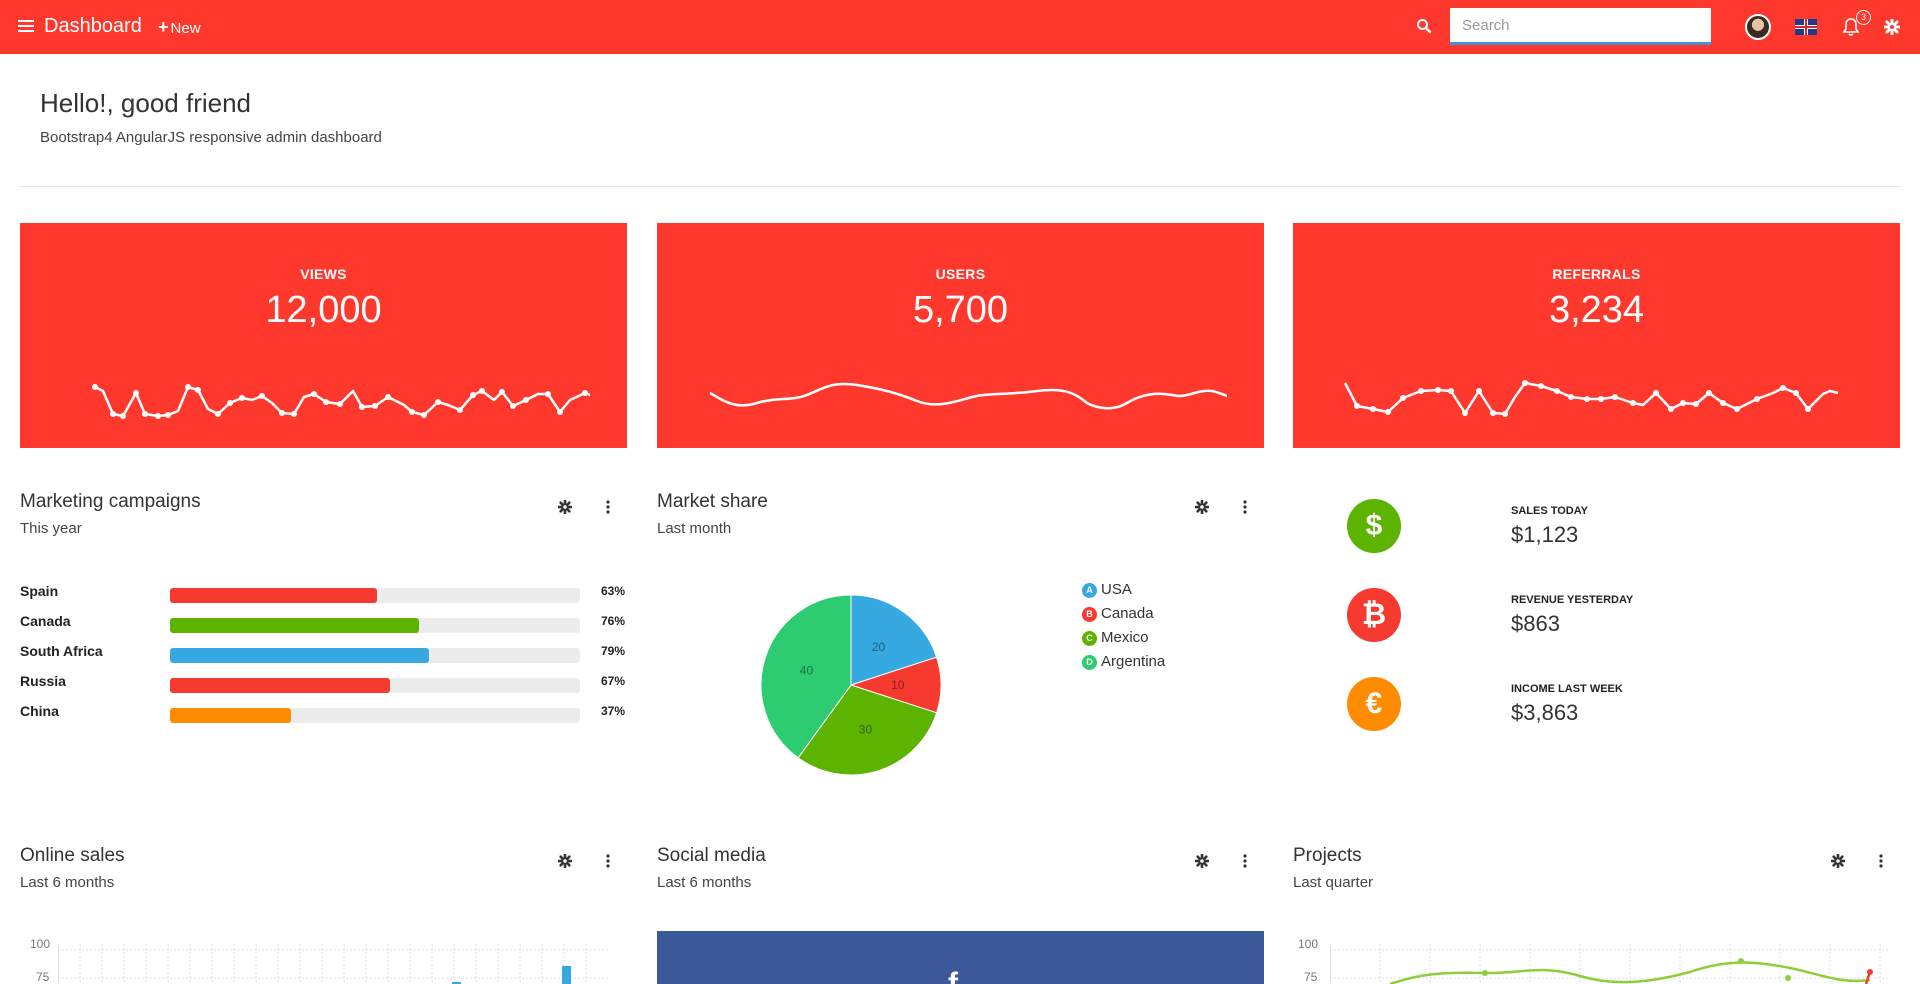 The height and width of the screenshot is (984, 1920). Describe the element at coordinates (968, 396) in the screenshot. I see `users-sparkline` at that location.